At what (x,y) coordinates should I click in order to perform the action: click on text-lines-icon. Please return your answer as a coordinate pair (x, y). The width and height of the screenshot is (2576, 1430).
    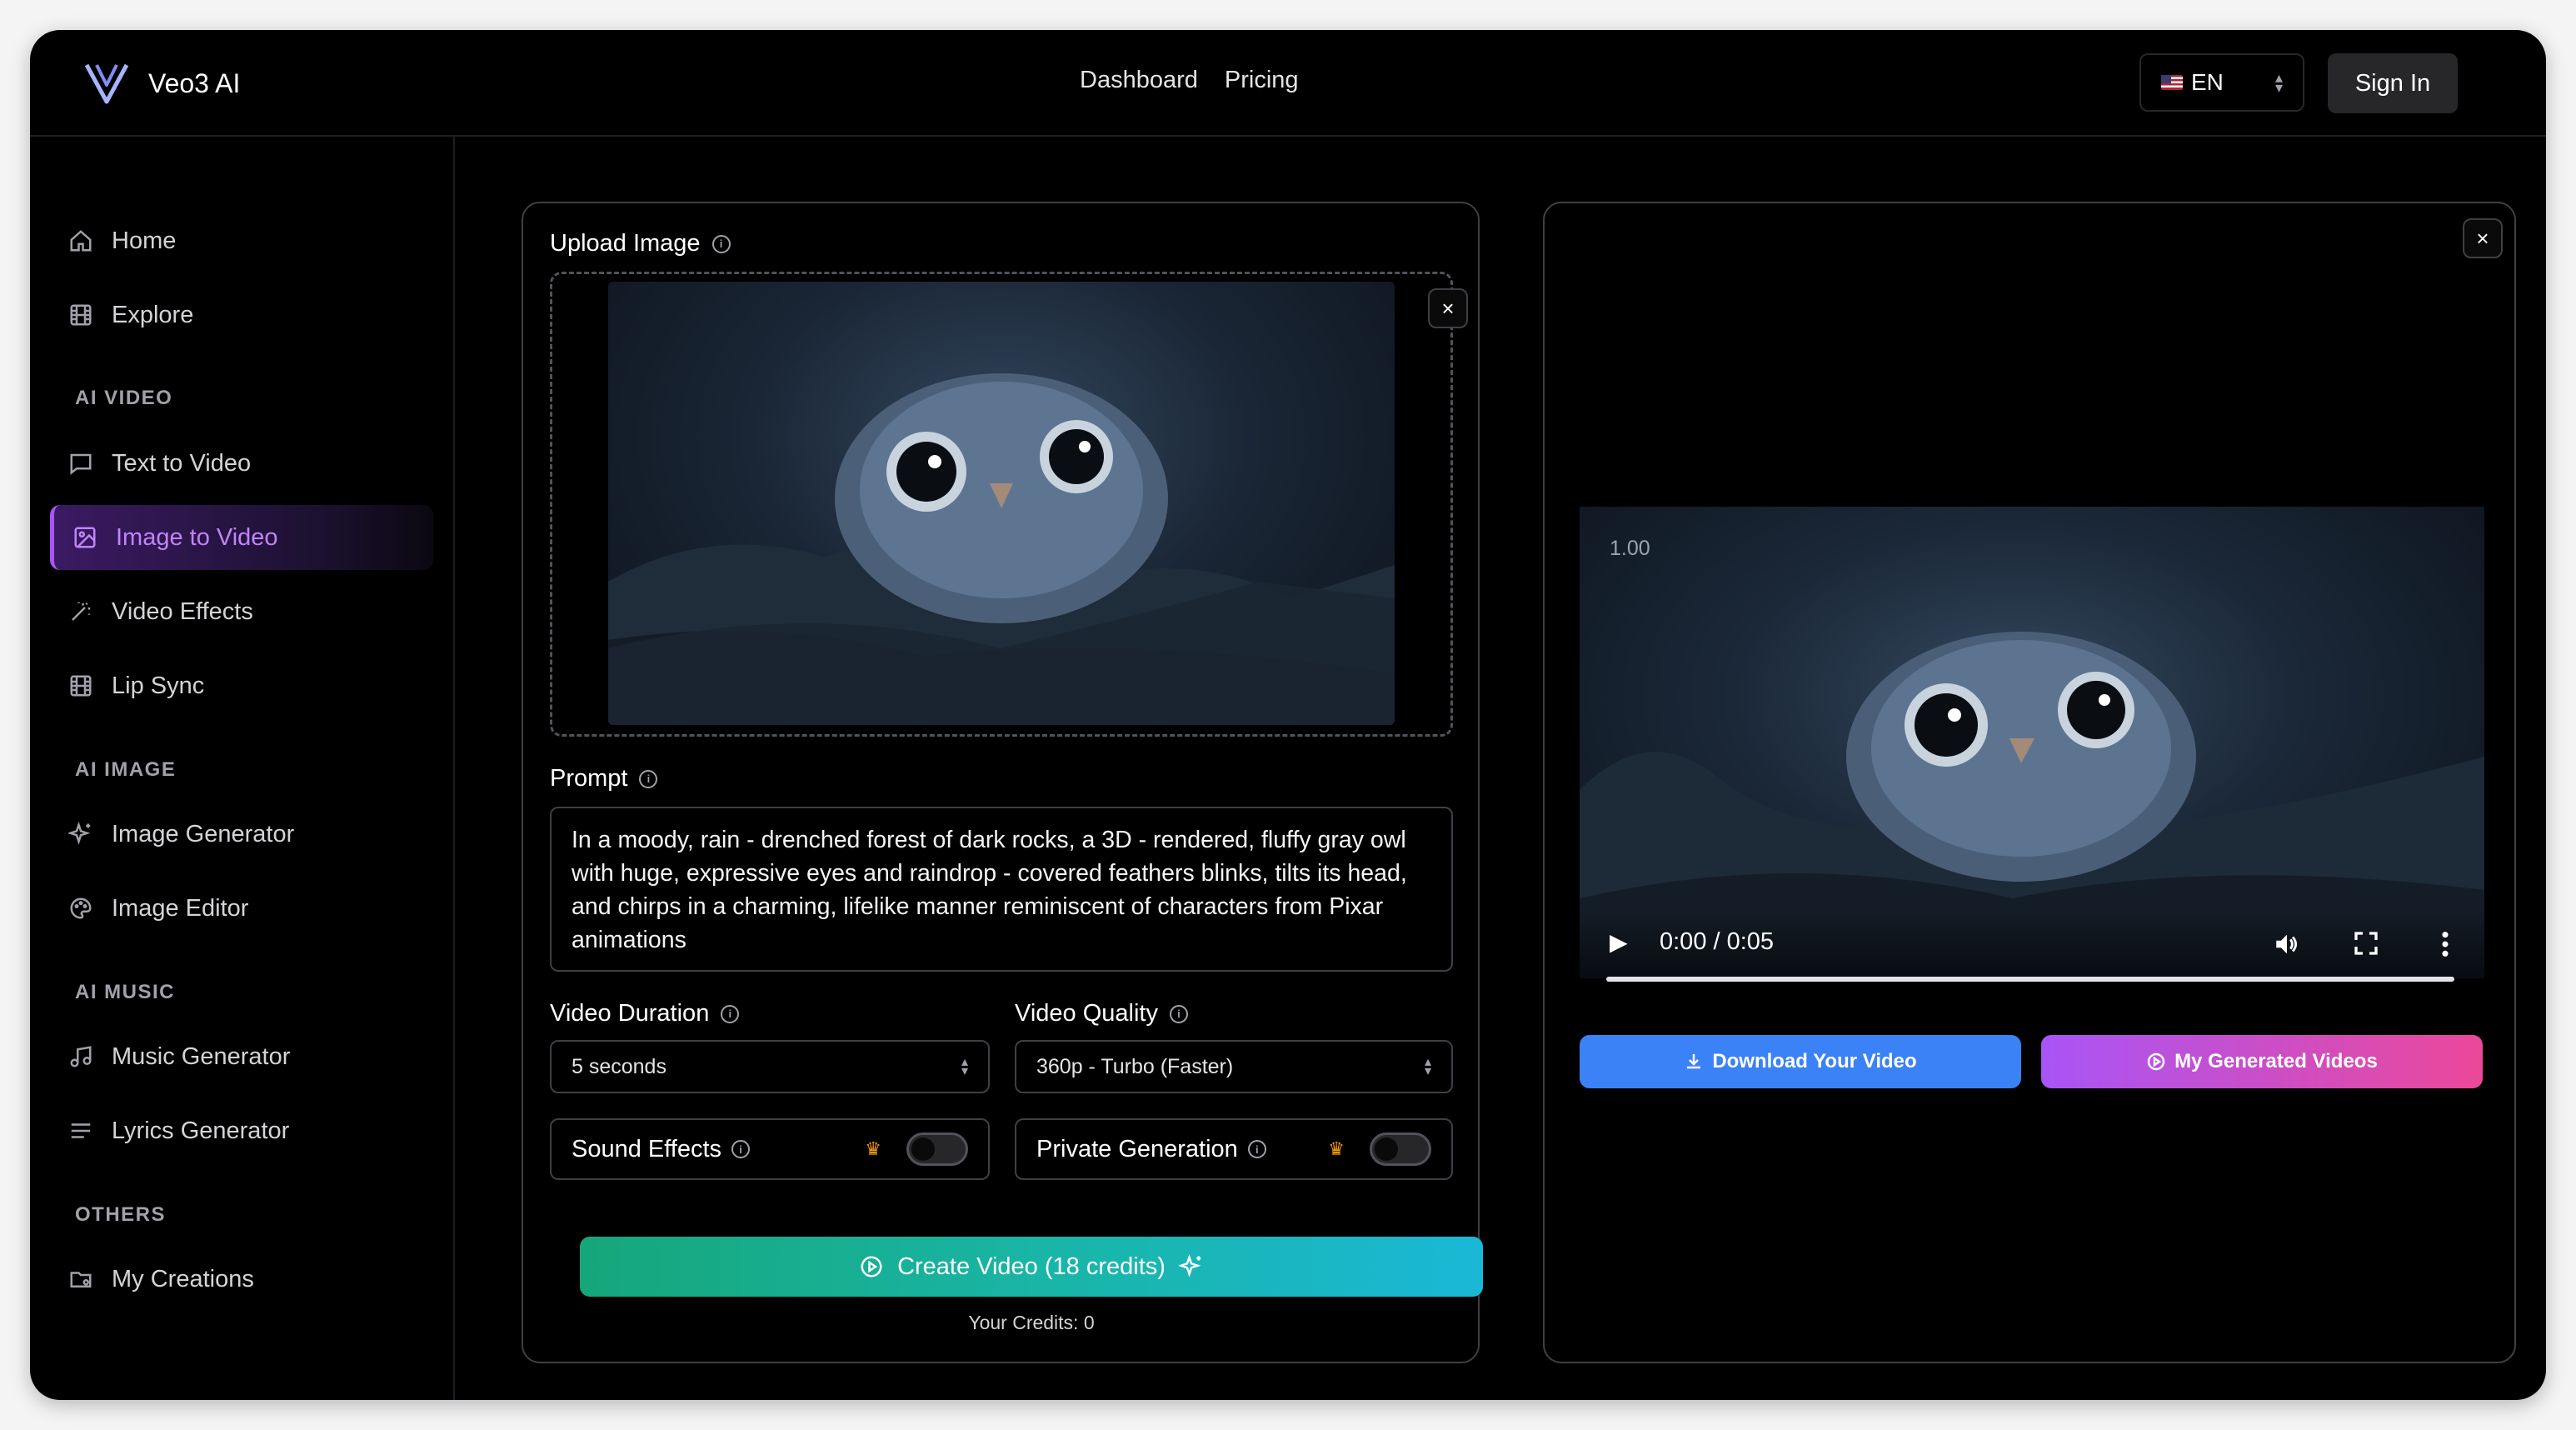
    Looking at the image, I should click on (81, 1130).